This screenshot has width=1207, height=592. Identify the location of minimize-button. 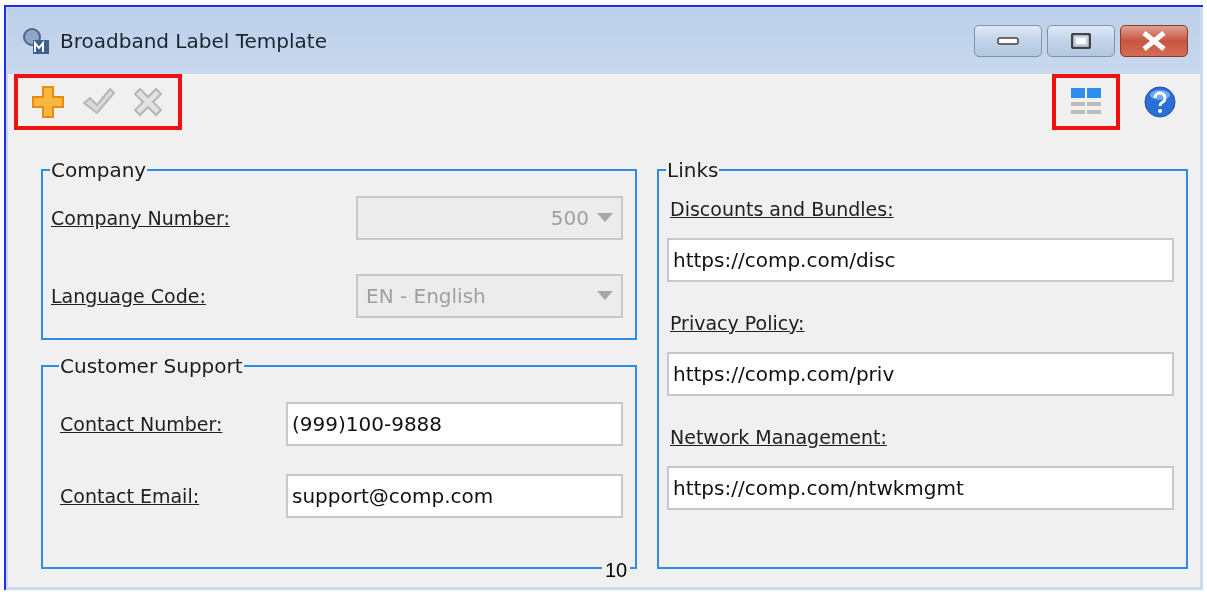
(1008, 41).